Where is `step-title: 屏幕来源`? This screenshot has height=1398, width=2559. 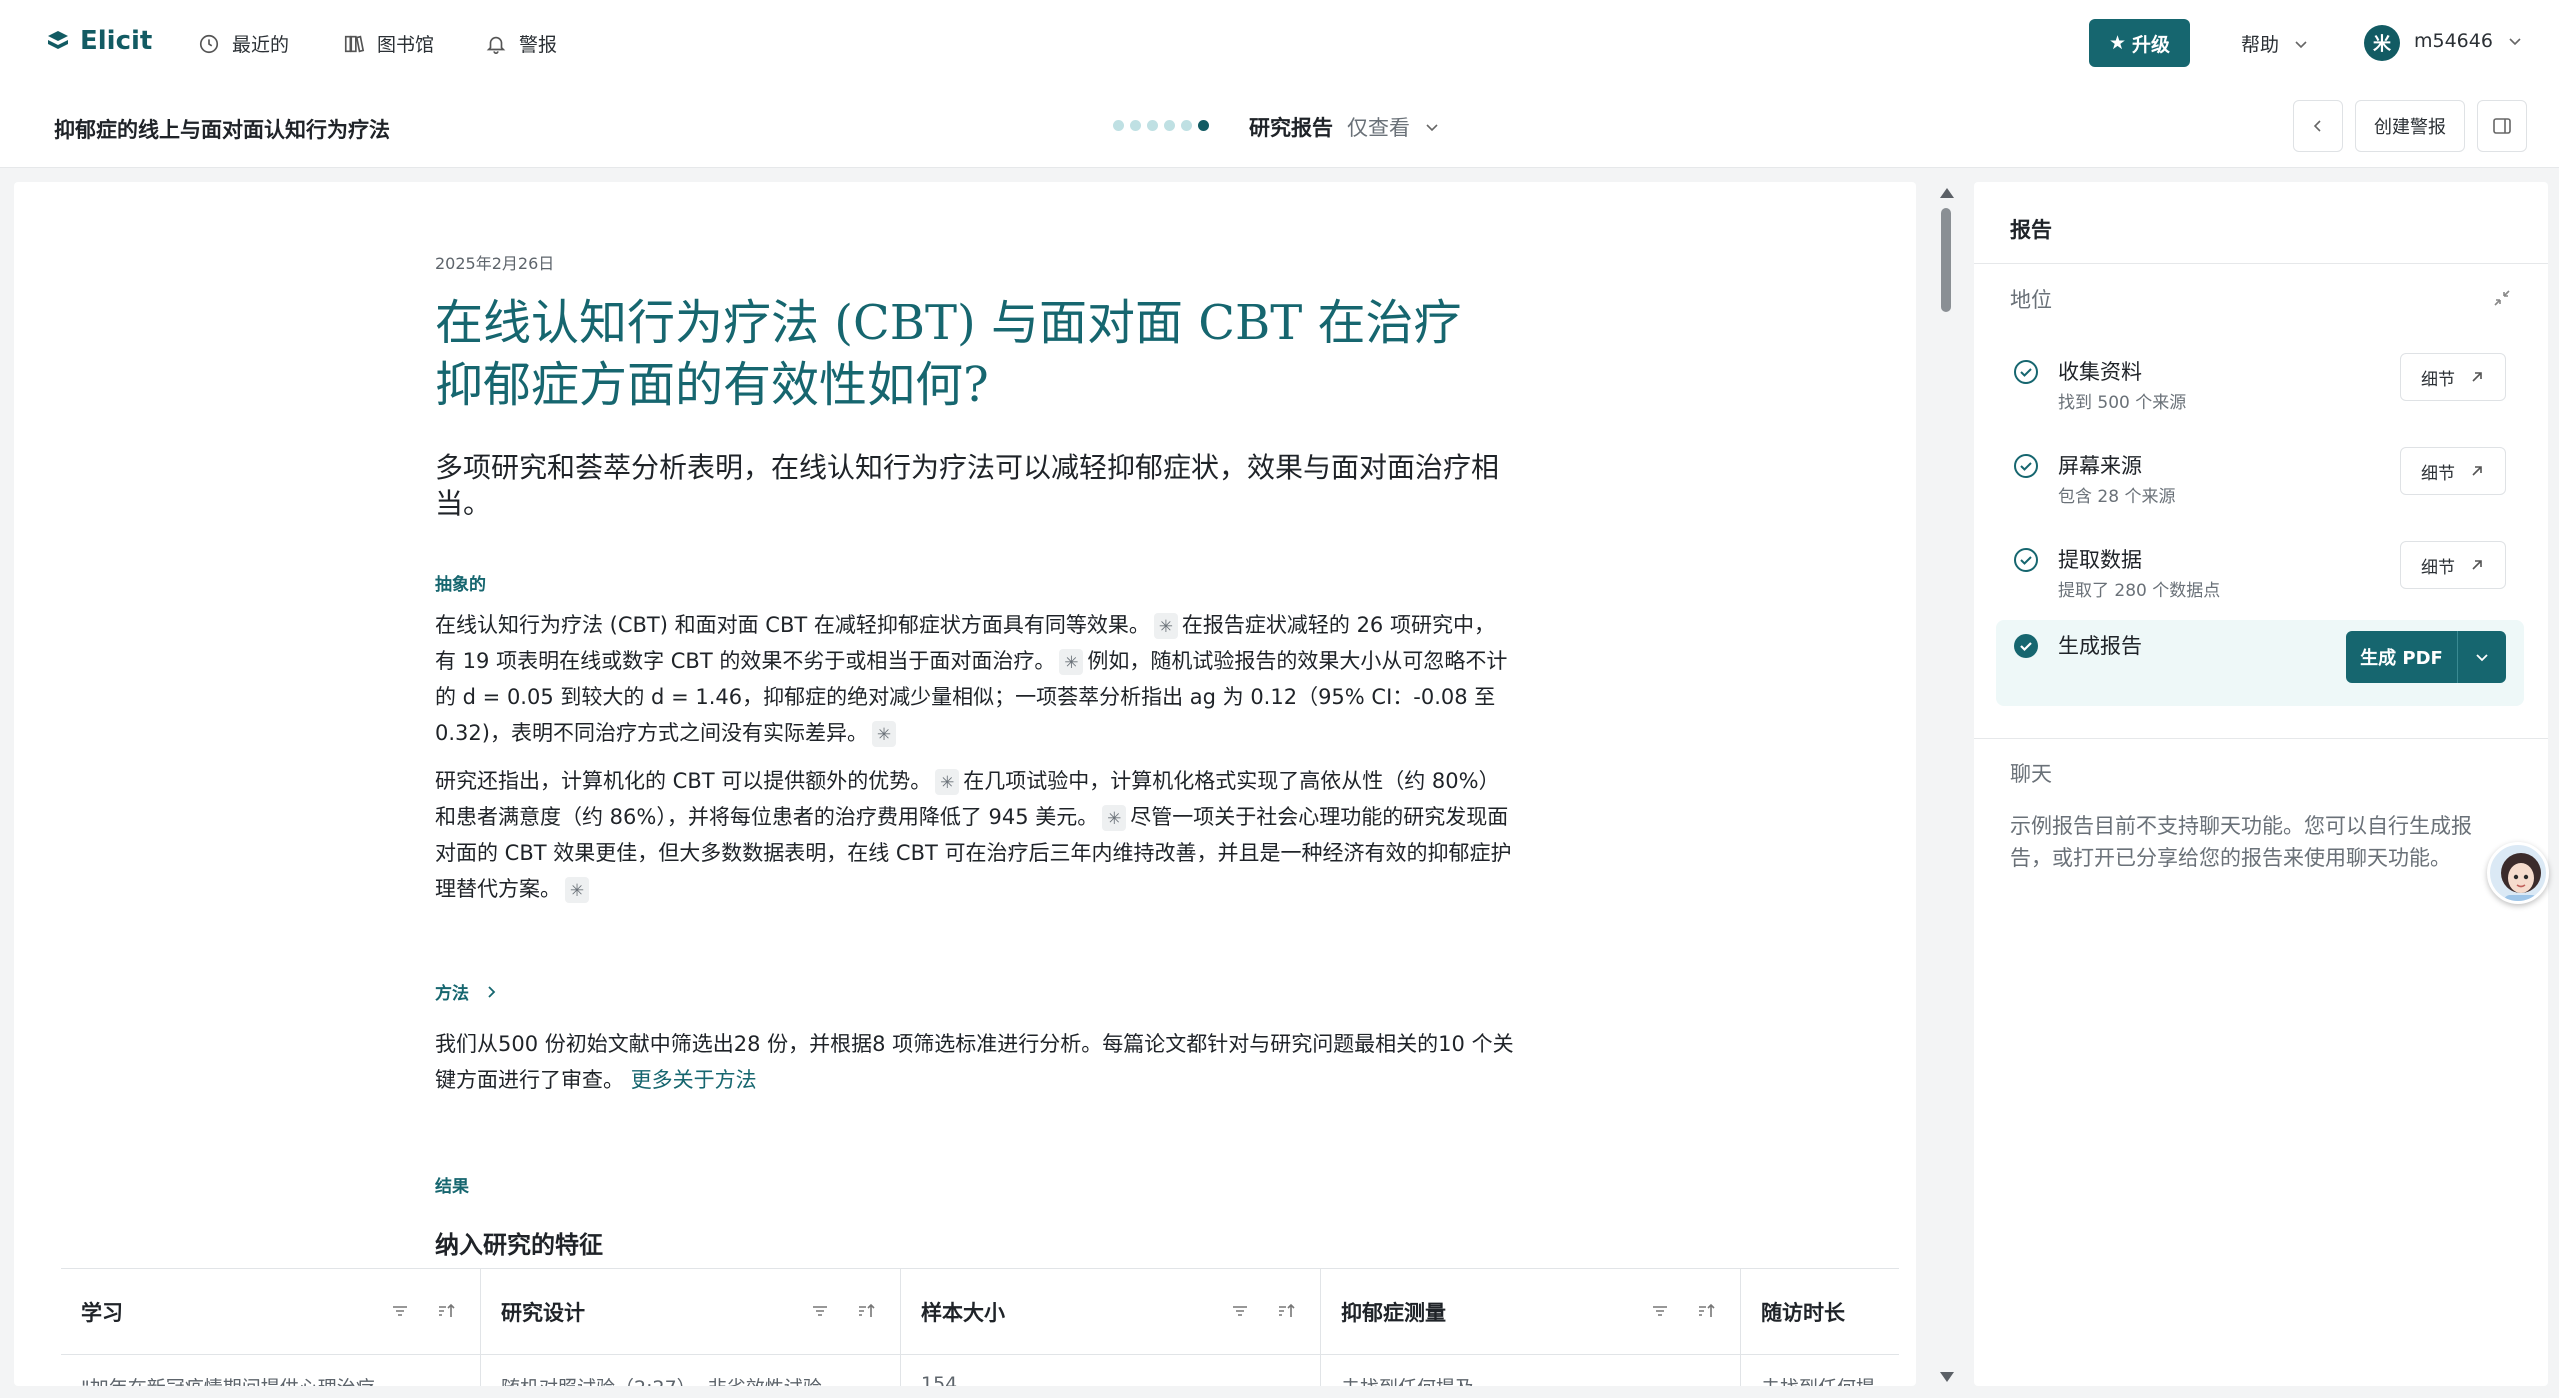
step-title: 屏幕来源 is located at coordinates (2100, 466).